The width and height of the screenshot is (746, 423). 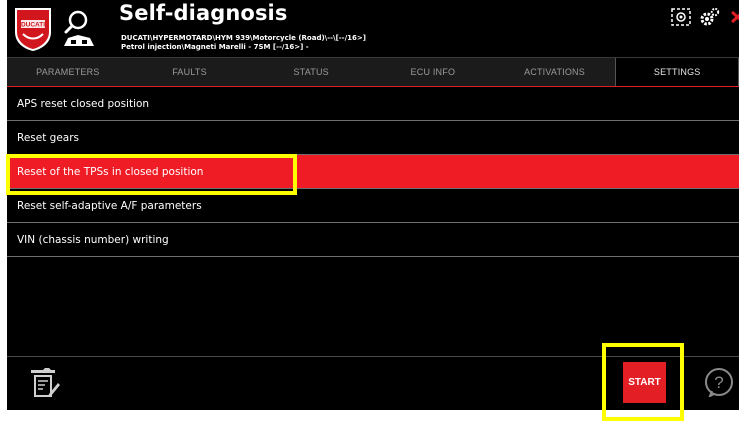 I want to click on page-title: Self-diagnosis, so click(x=203, y=13).